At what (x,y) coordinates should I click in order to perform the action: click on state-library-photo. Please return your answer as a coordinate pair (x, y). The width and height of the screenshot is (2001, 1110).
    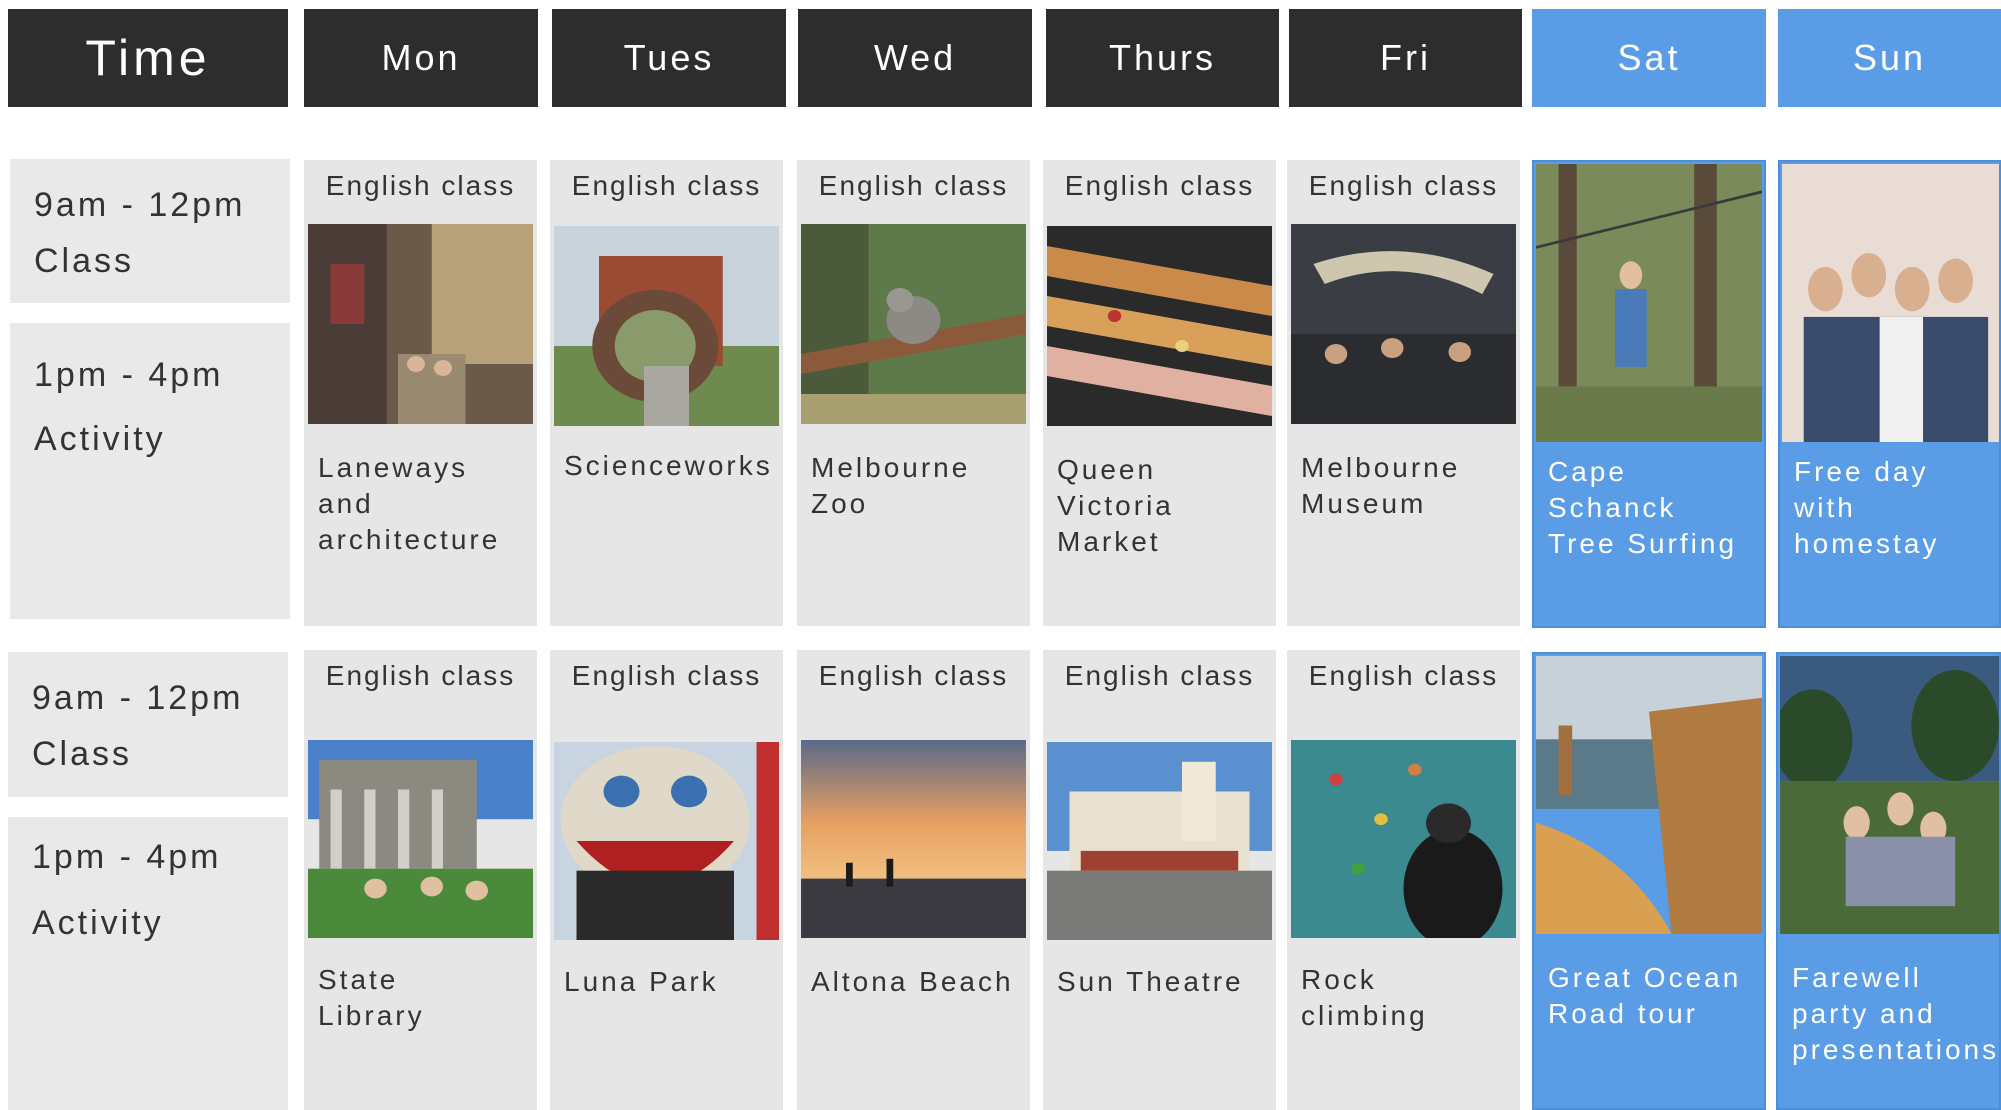
    Looking at the image, I should click on (420, 839).